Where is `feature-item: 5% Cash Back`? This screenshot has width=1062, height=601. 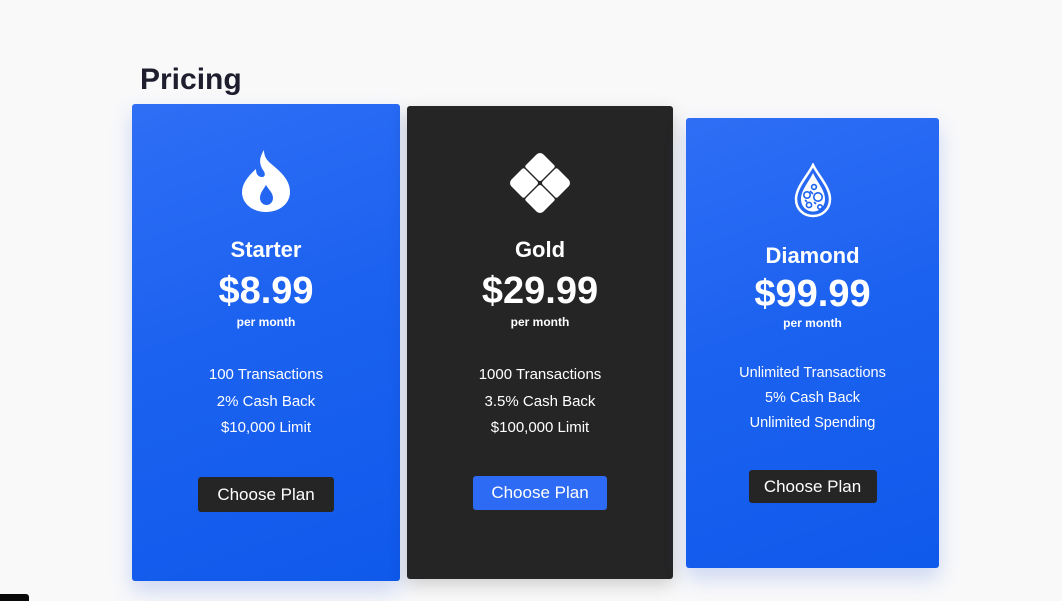
feature-item: 5% Cash Back is located at coordinates (812, 398).